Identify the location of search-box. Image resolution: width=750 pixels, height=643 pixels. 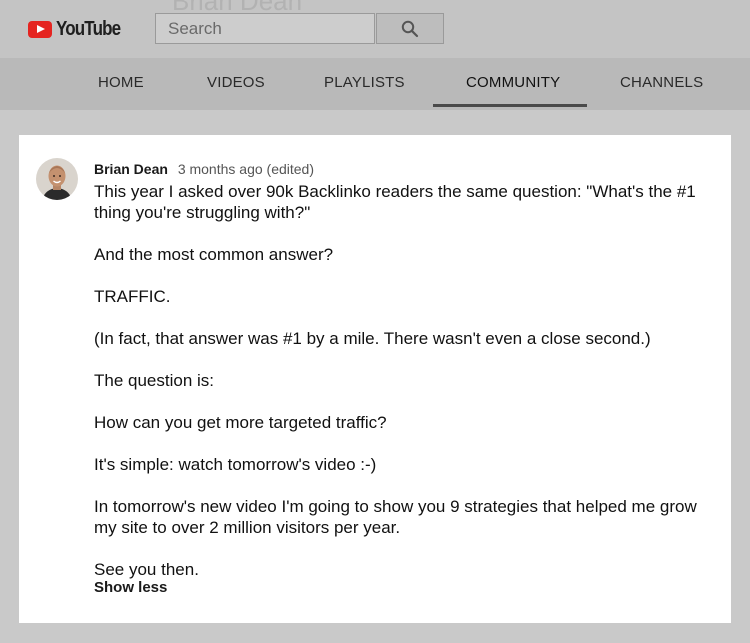
(265, 28).